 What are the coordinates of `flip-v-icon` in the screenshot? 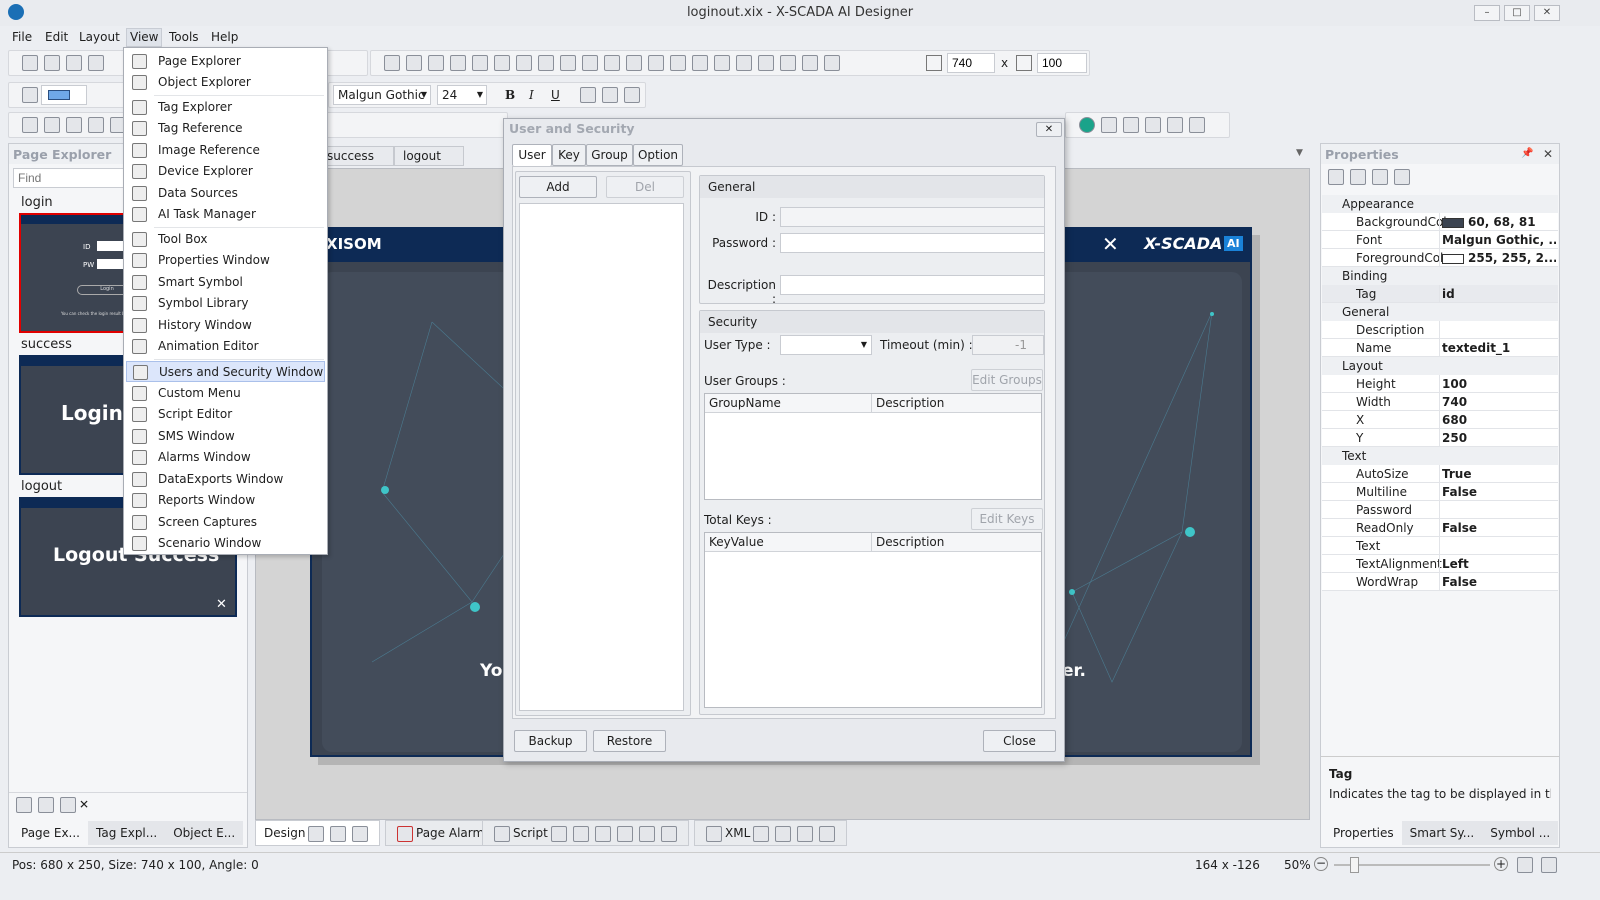 It's located at (788, 63).